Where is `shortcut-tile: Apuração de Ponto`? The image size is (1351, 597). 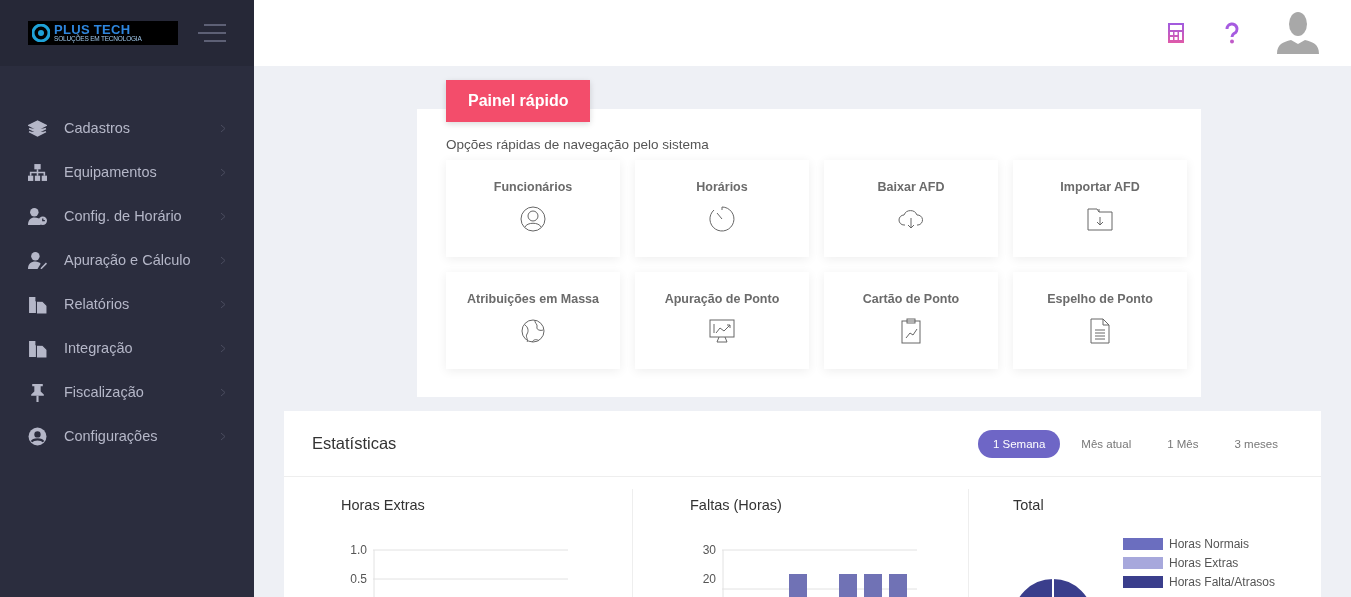
shortcut-tile: Apuração de Ponto is located at coordinates (722, 320).